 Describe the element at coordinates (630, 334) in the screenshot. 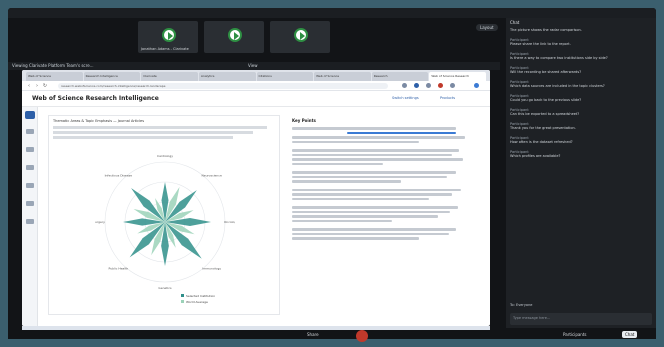

I see `chat-button: Chat` at that location.